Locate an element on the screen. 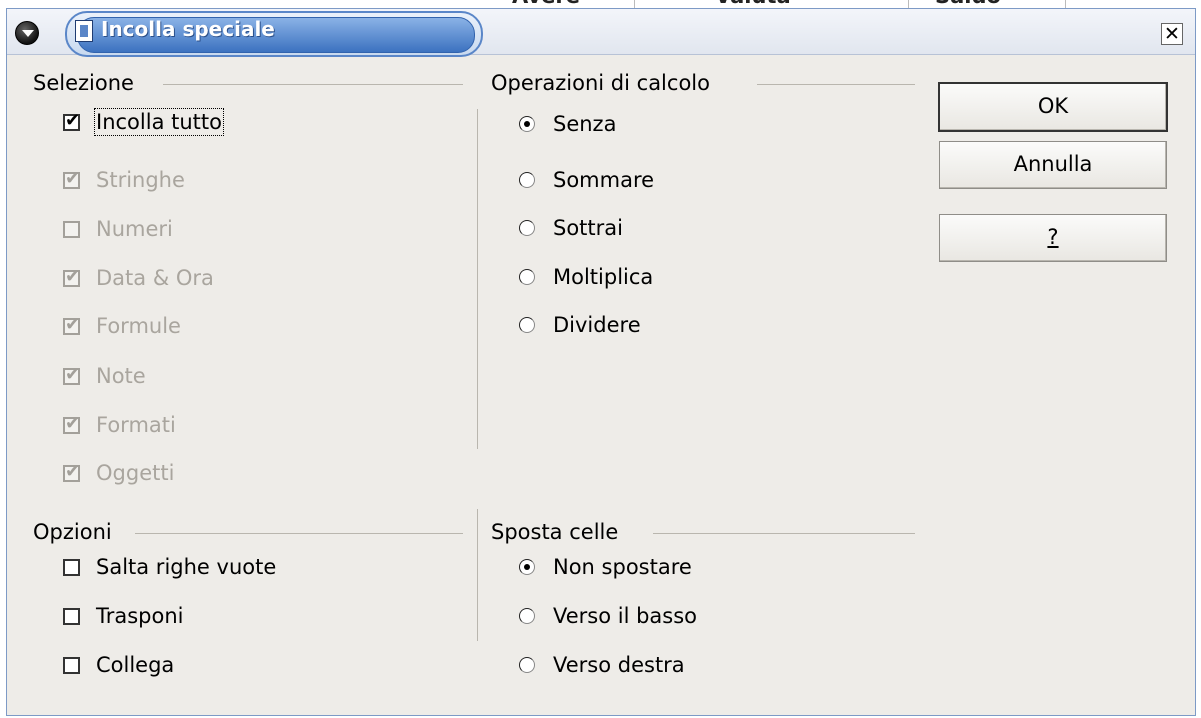  checkbox-label: Formule is located at coordinates (138, 326).